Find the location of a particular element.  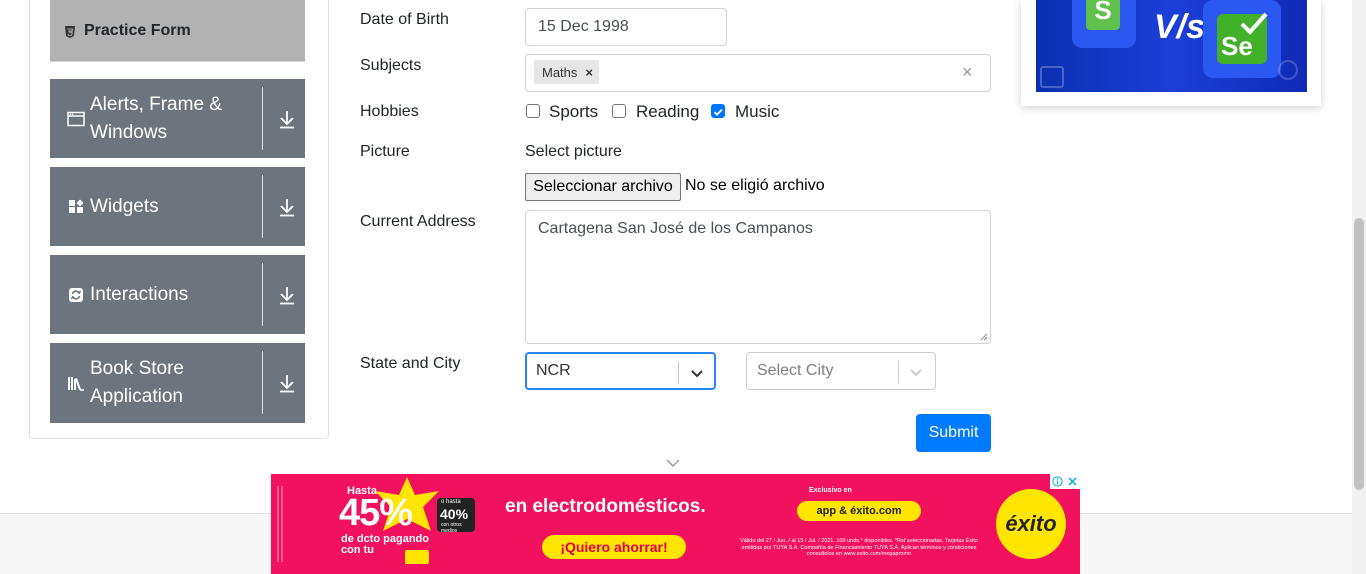

shopify-logo-tile: S is located at coordinates (1104, 24).